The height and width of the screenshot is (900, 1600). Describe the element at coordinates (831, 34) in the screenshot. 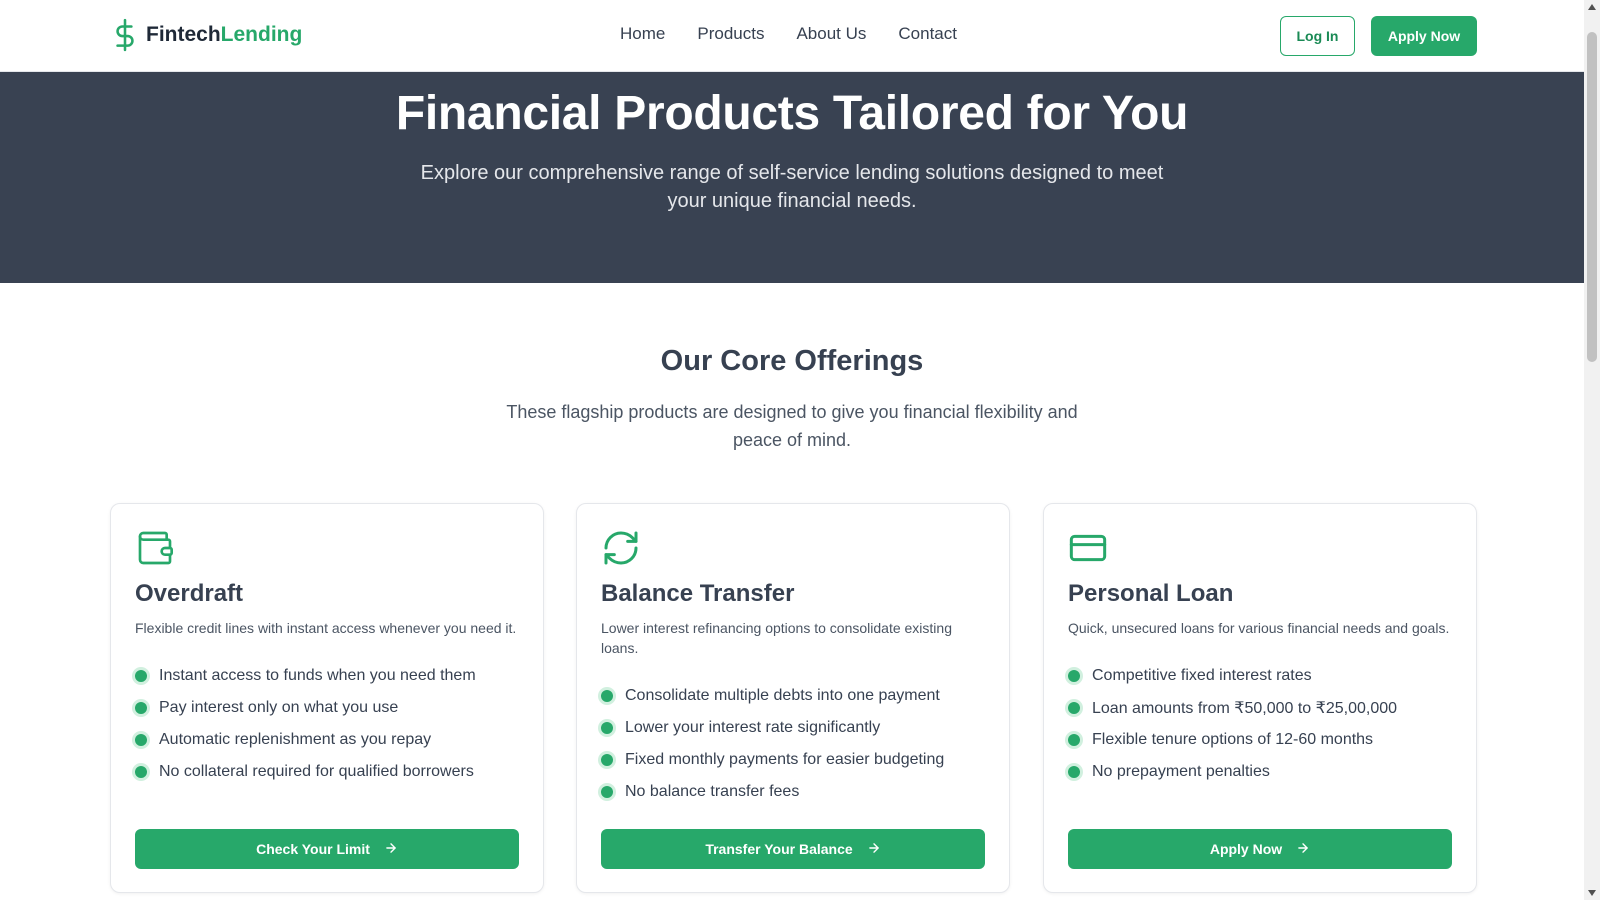

I see `nav-link-about-us: About Us` at that location.